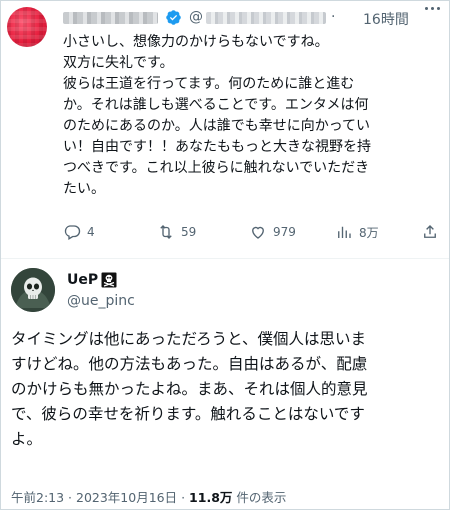  I want to click on reply-line: のためにあるのか。人は誰でも幸せに向かってい, so click(217, 126).